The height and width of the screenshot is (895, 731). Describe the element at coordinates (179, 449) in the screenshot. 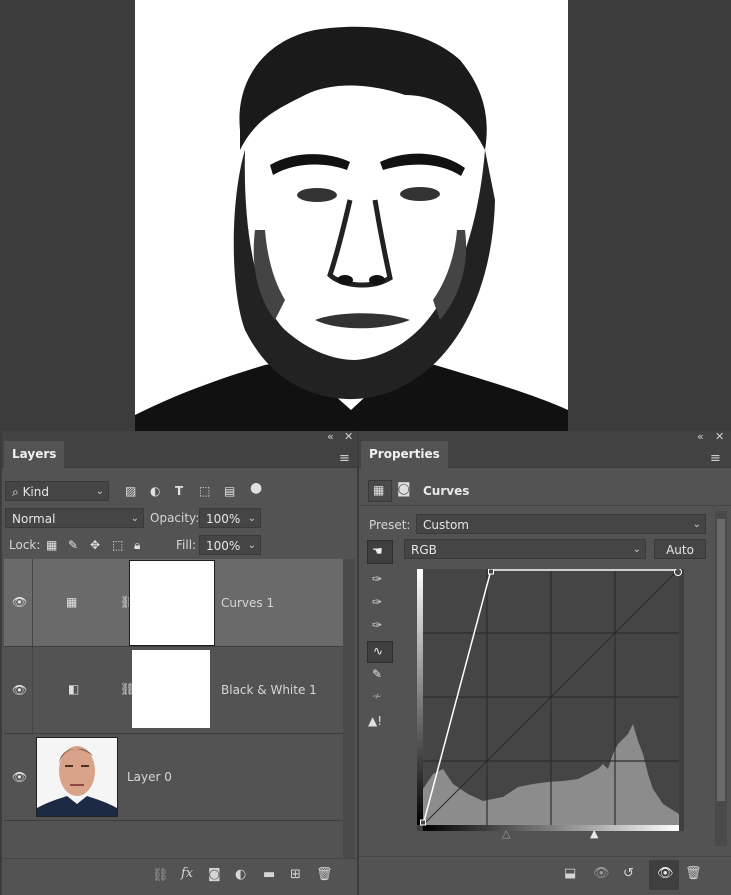

I see `layers-tab-bar: « ✕ Layers ≡` at that location.